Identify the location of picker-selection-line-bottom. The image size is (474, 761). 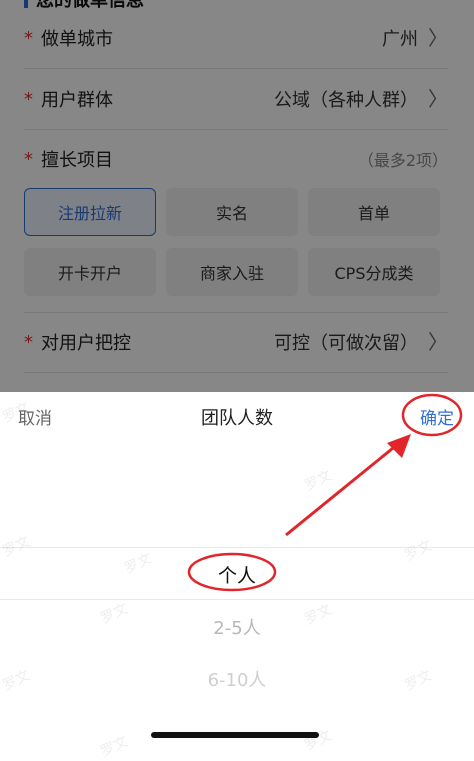
(237, 599).